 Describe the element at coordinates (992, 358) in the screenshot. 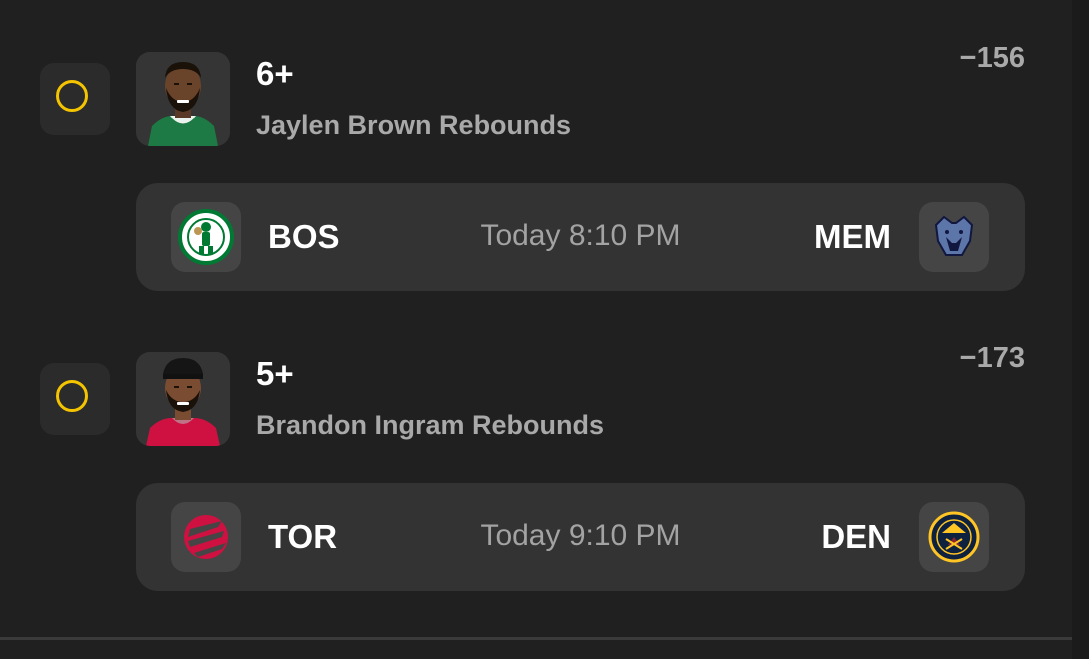

I see `prop-odds: −173` at that location.